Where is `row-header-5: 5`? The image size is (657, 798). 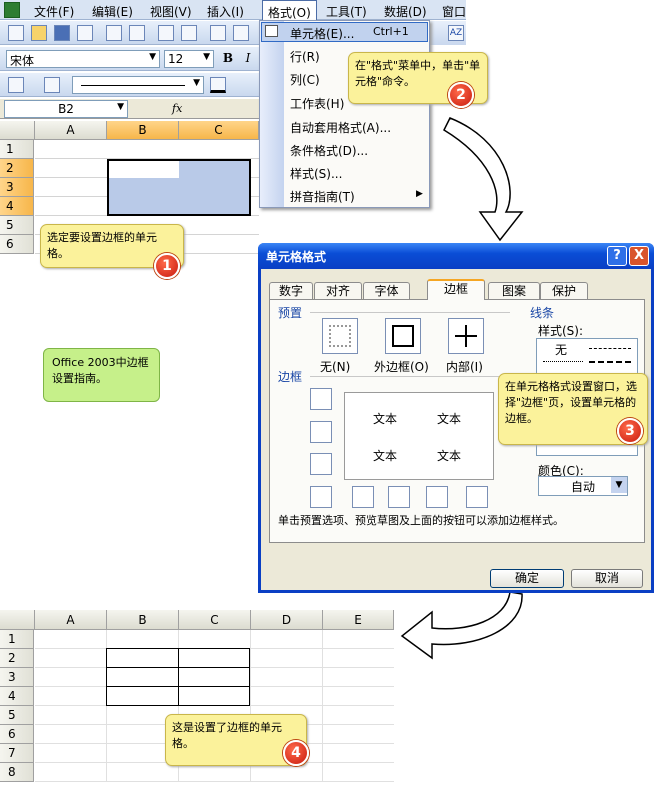
row-header-5: 5 is located at coordinates (17, 225).